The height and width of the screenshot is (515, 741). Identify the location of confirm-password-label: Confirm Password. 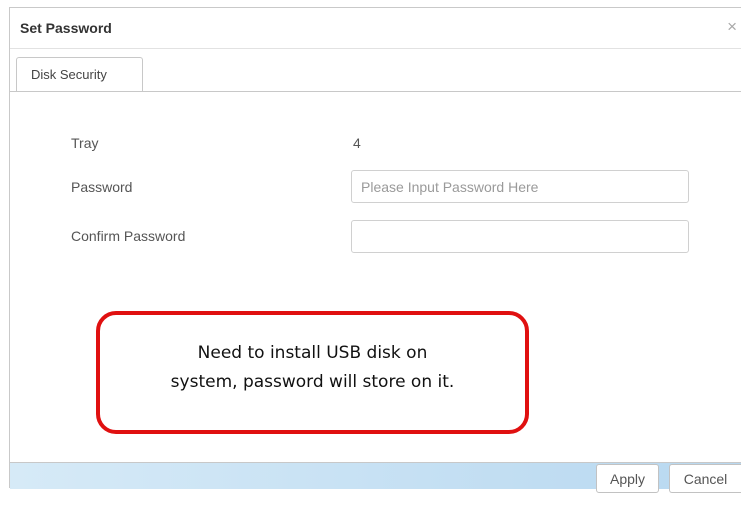
(128, 236).